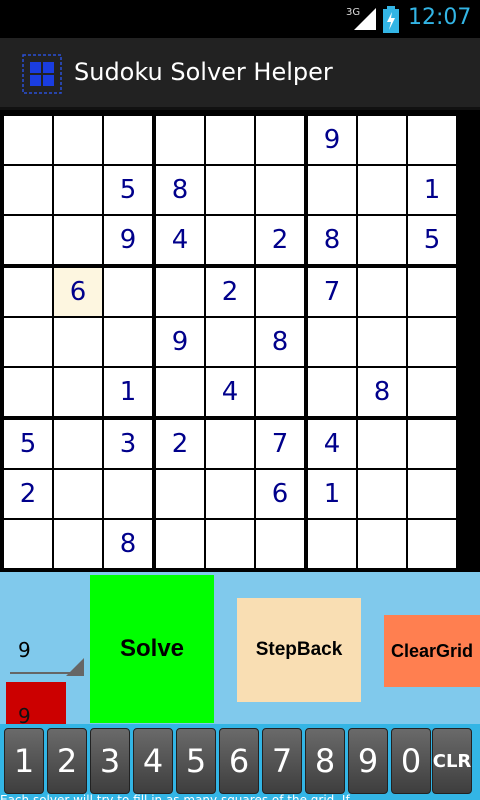 The image size is (480, 800). I want to click on grid-cell-r9-c9, so click(432, 544).